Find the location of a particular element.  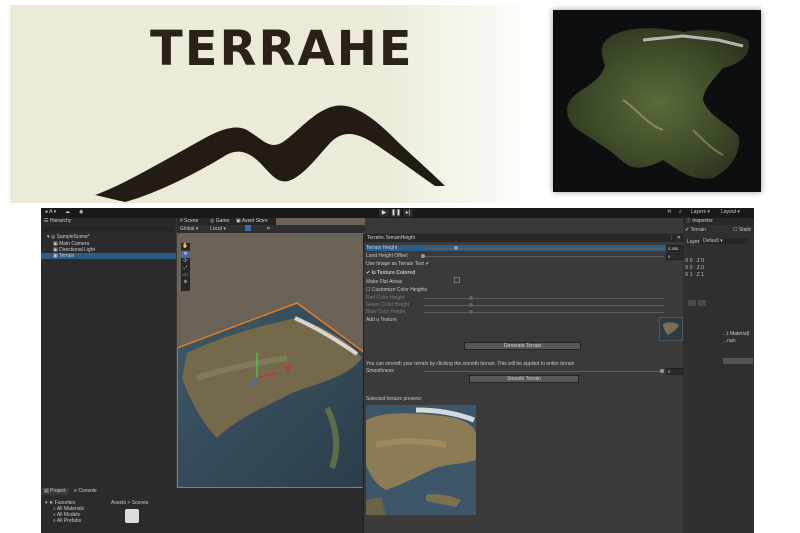

scene-name: SampleScene* is located at coordinates (73, 237).